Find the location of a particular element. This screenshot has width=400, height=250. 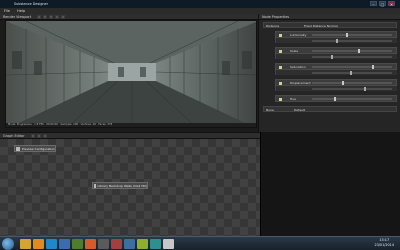

settings-icon is located at coordinates (63, 16).